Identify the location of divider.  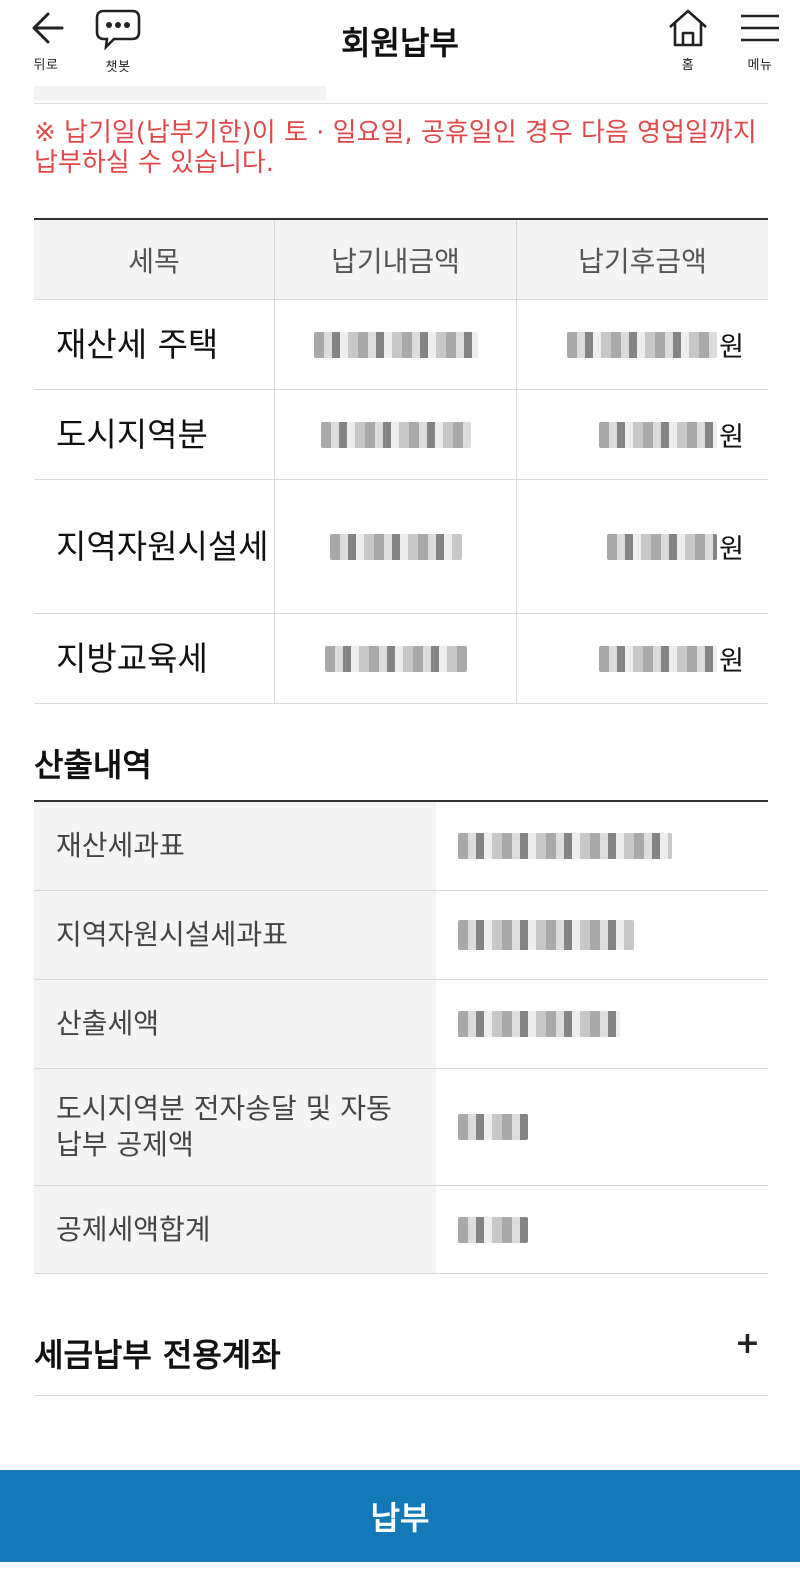
(401, 103).